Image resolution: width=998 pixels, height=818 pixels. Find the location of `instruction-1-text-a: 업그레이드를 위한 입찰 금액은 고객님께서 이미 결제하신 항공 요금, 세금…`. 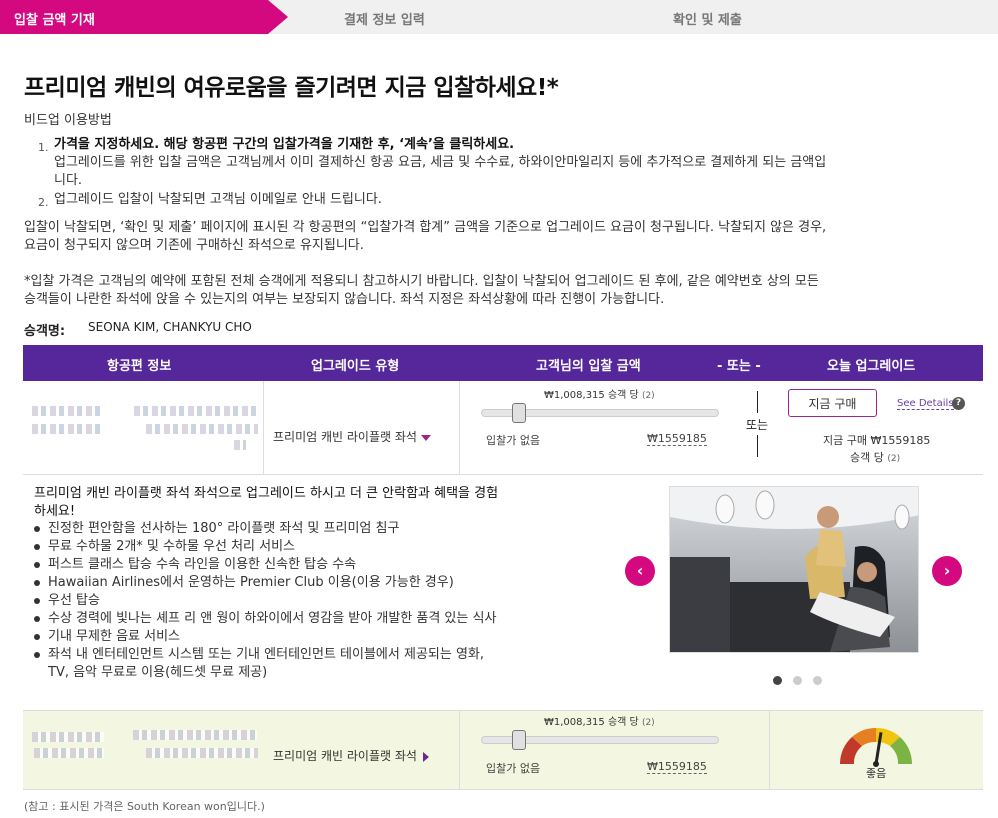

instruction-1-text-a: 업그레이드를 위한 입찰 금액은 고객님께서 이미 결제하신 항공 요금, 세금… is located at coordinates (440, 162).